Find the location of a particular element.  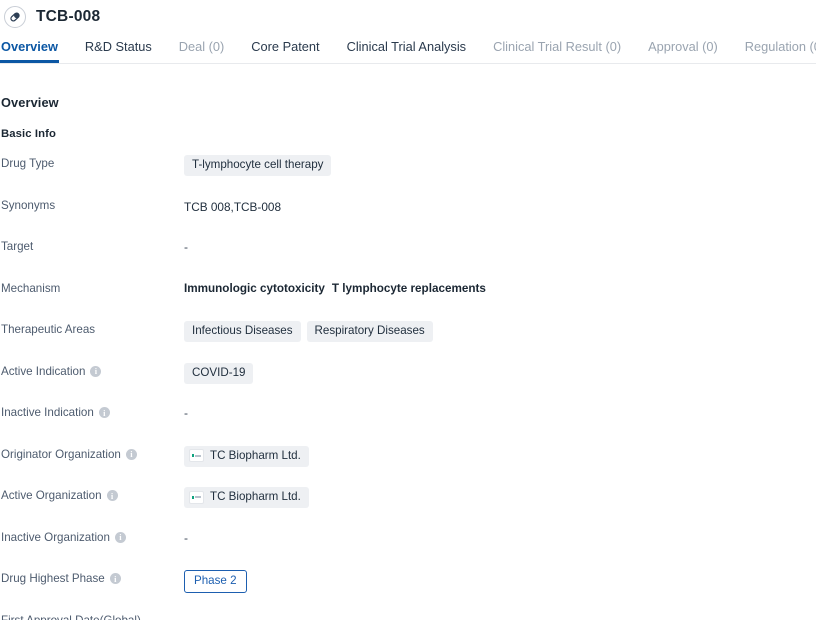

field-row: Drug Type T-lymphocyte cell therapy is located at coordinates (408, 175).